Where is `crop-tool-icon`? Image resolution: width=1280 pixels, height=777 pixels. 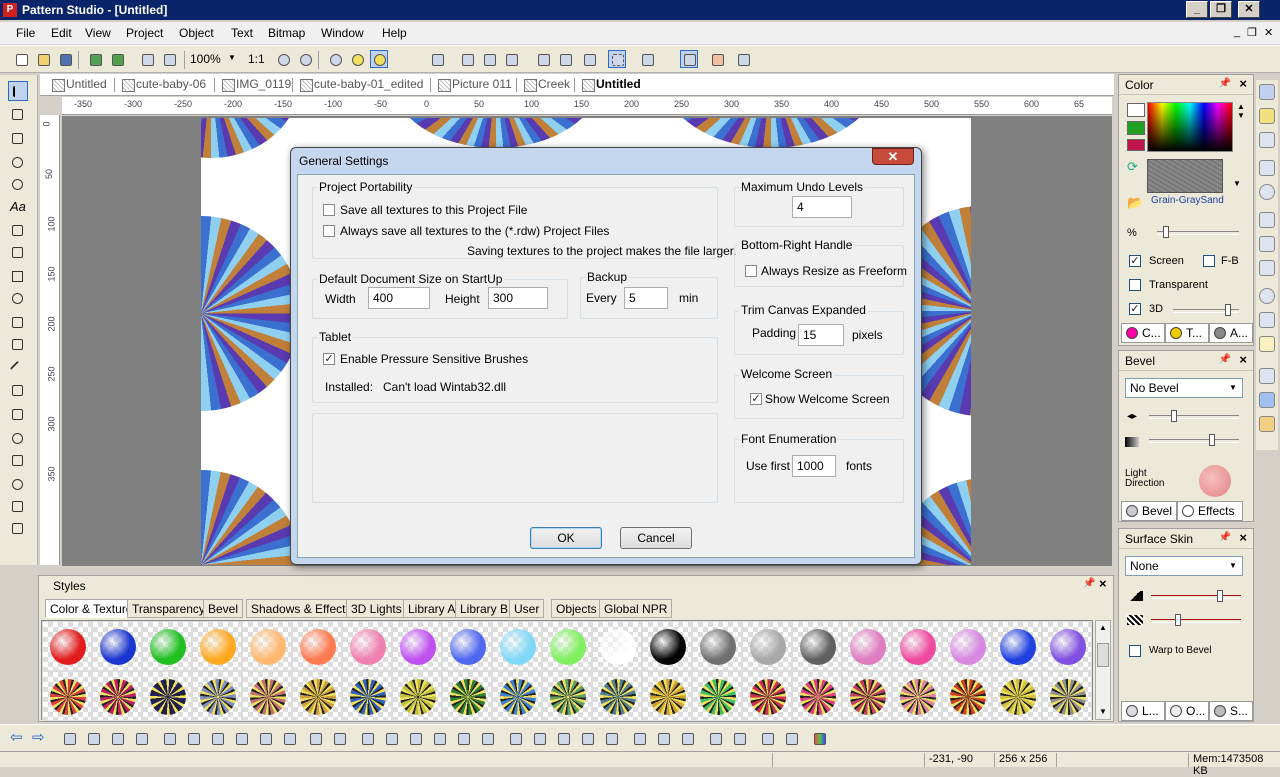 crop-tool-icon is located at coordinates (18, 529).